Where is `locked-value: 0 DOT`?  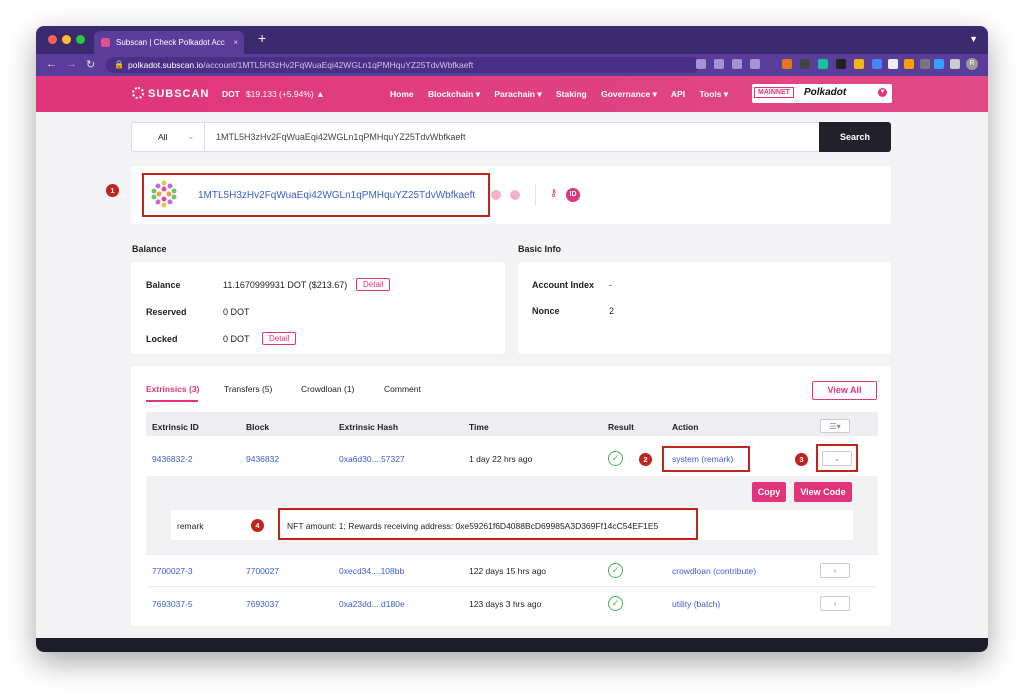 locked-value: 0 DOT is located at coordinates (236, 339).